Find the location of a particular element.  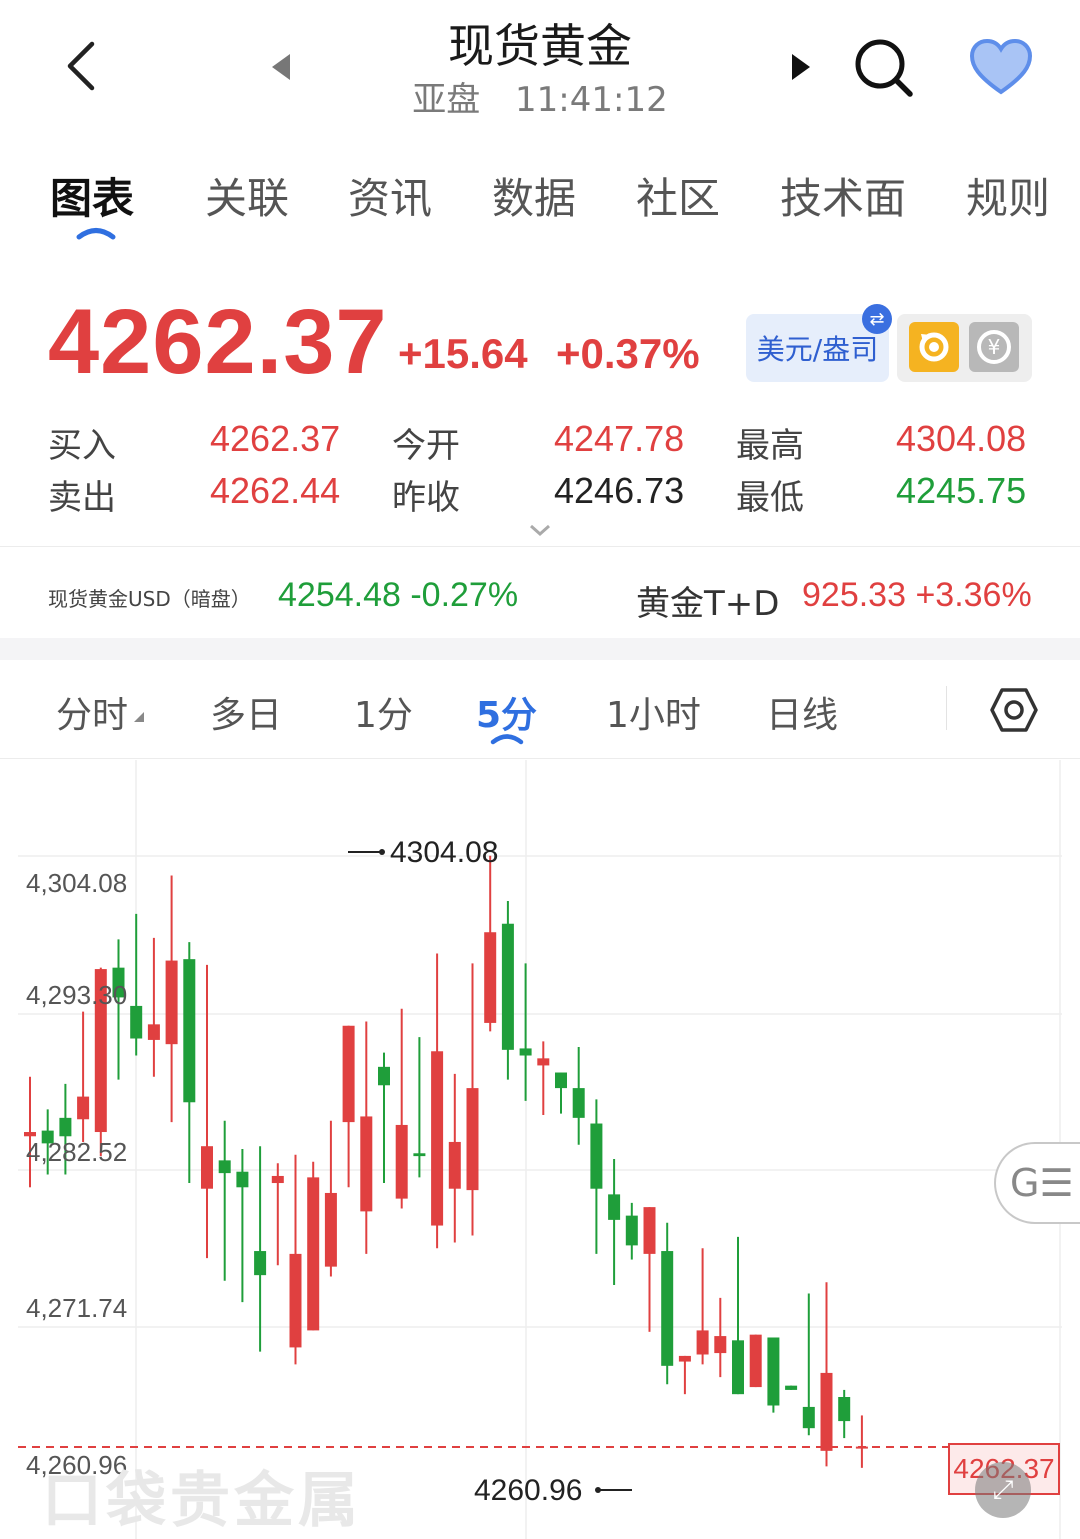

tab-2: 资讯 is located at coordinates (390, 195).